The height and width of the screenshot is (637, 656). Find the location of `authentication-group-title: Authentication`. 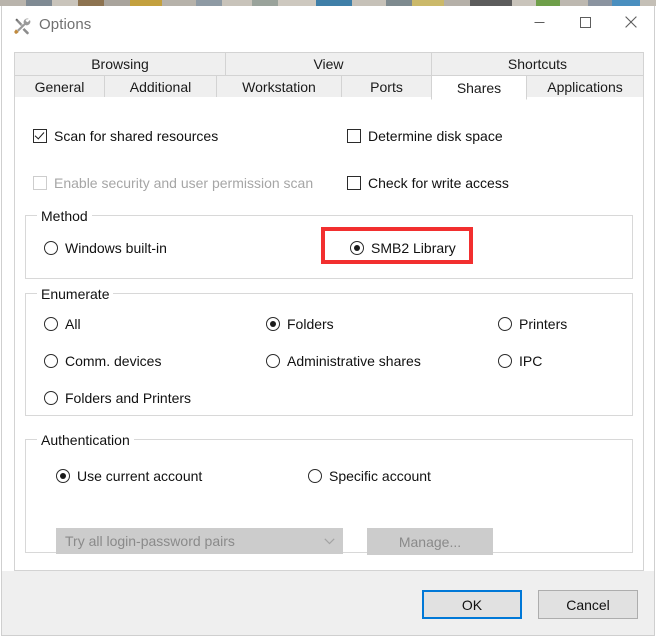

authentication-group-title: Authentication is located at coordinates (85, 440).